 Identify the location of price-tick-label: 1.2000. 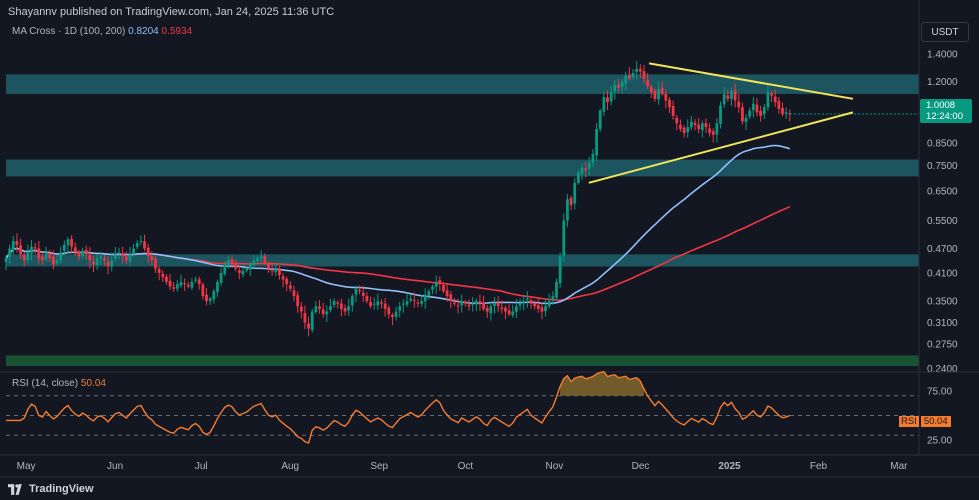
(942, 82).